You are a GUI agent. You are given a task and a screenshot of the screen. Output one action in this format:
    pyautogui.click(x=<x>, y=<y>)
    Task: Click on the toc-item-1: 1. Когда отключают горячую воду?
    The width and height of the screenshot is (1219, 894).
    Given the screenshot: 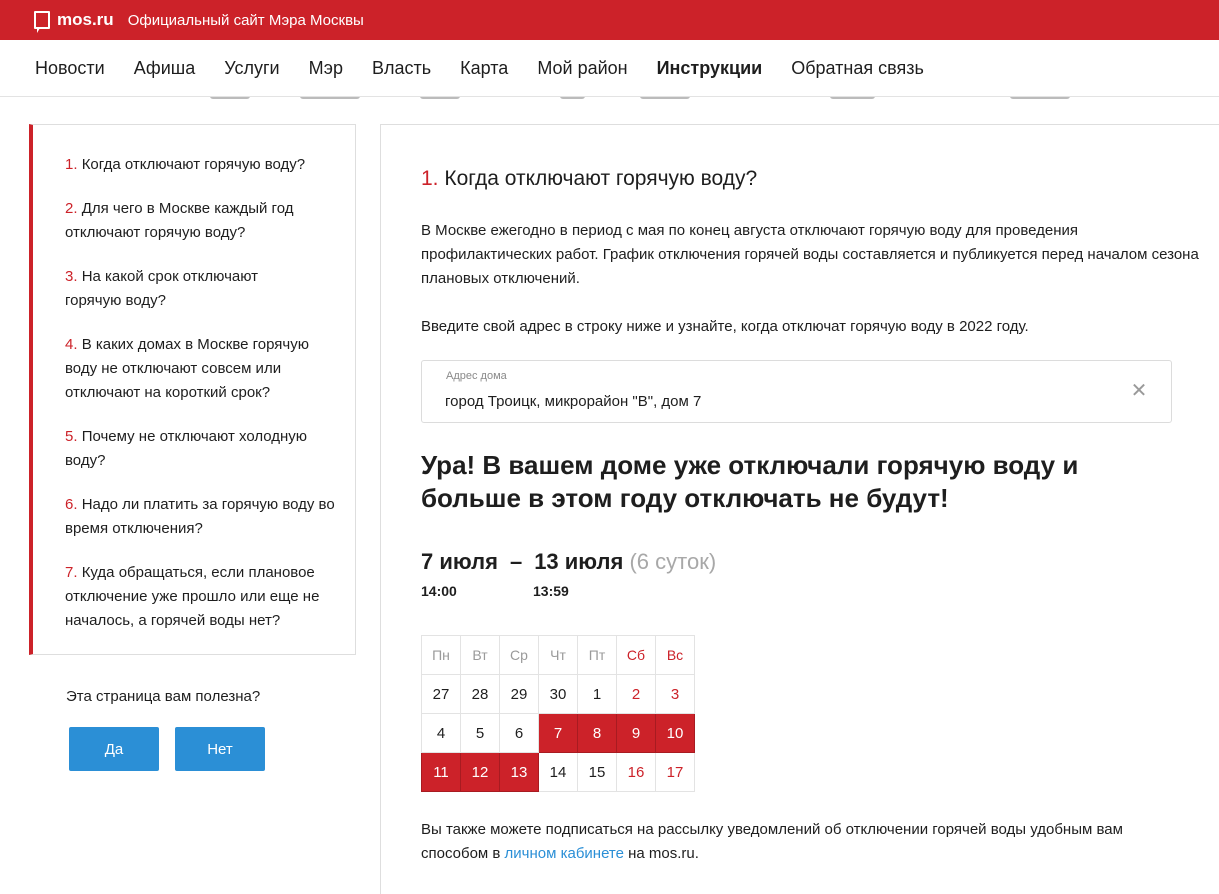 What is the action you would take?
    pyautogui.click(x=202, y=165)
    